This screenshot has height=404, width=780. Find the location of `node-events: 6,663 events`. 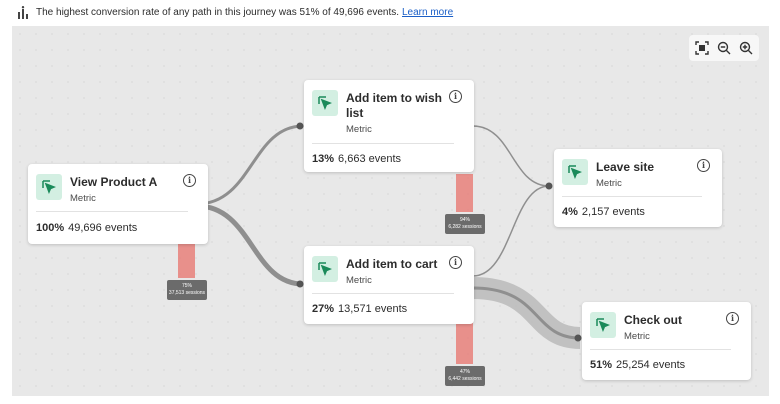

node-events: 6,663 events is located at coordinates (370, 159).